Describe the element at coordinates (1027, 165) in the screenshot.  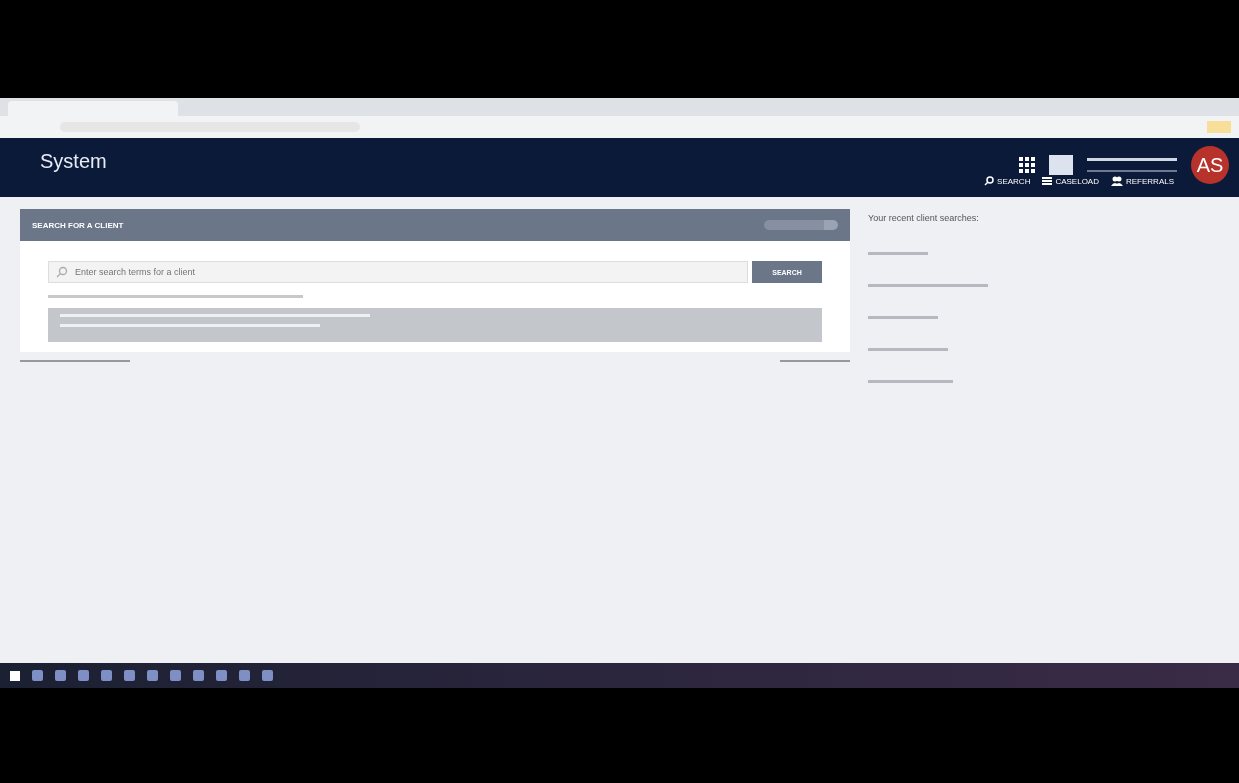
I see `grid-icon` at that location.